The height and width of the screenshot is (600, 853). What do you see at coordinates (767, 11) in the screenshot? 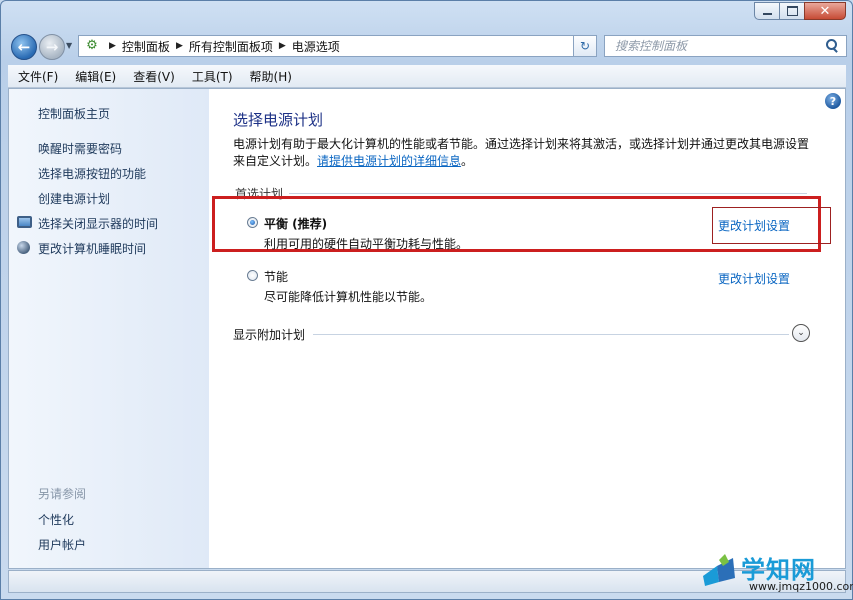
I see `minimize-button` at bounding box center [767, 11].